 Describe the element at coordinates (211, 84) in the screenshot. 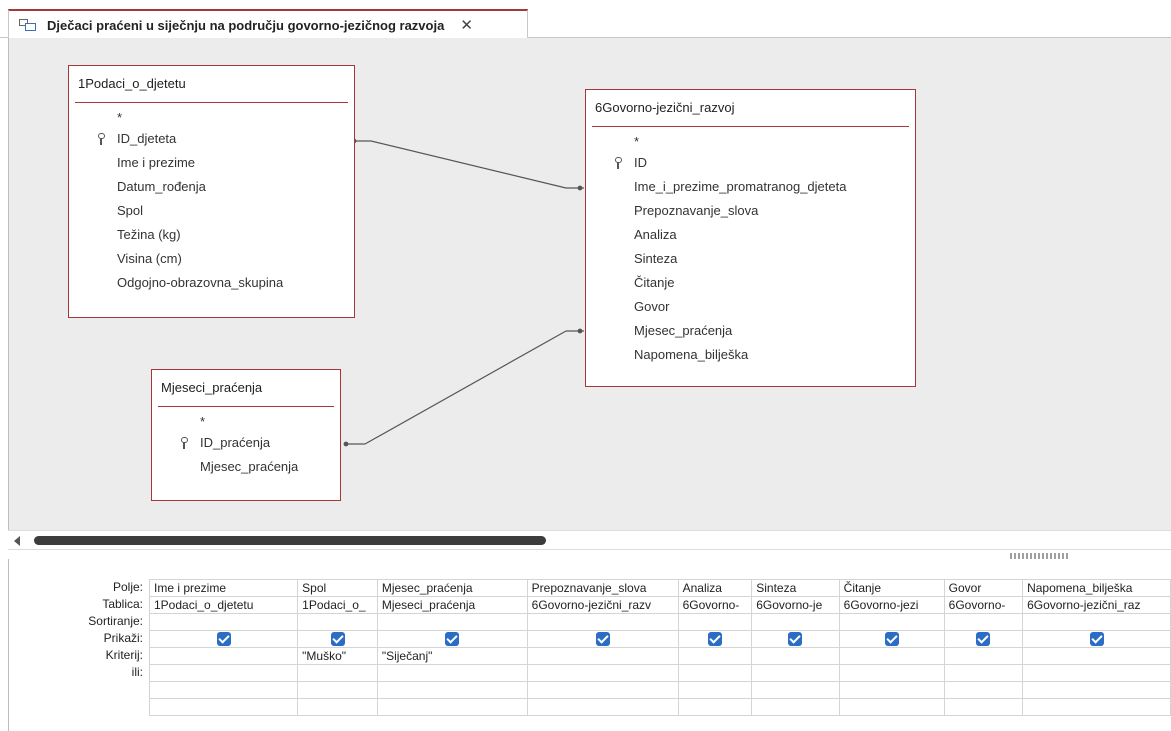

I see `table-title: 1Podaci_o_djetetu` at that location.